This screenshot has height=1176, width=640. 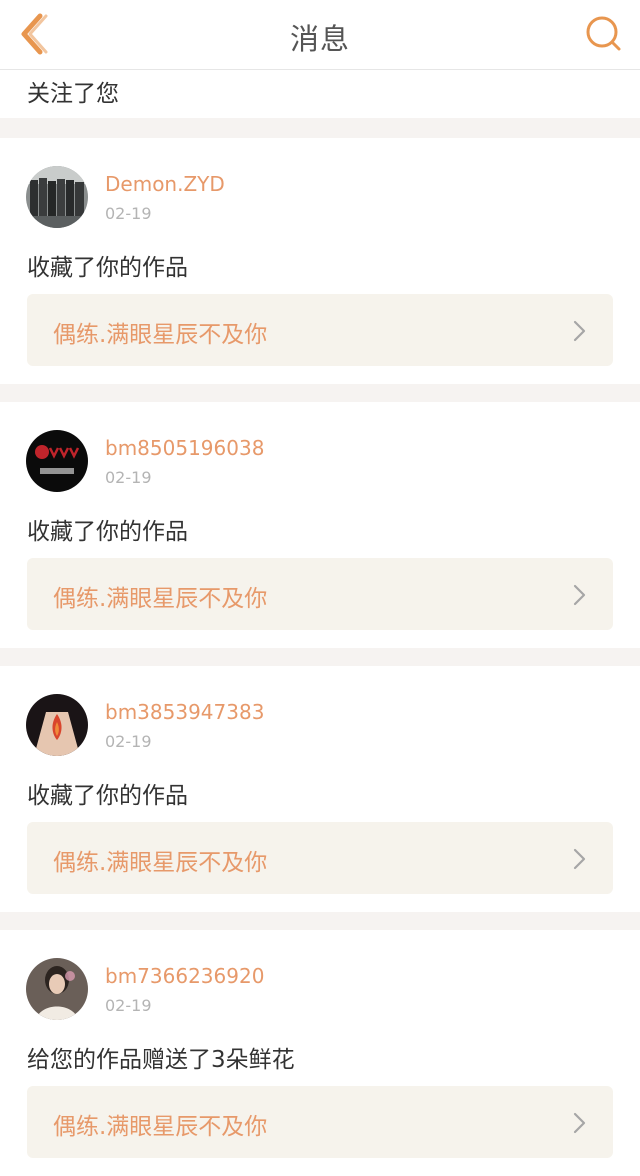 What do you see at coordinates (319, 39) in the screenshot?
I see `page-title: 消息` at bounding box center [319, 39].